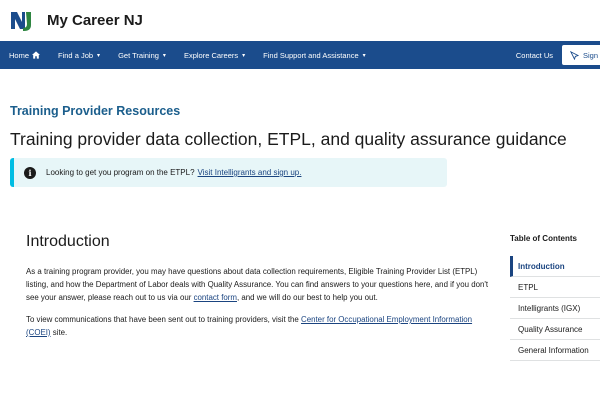 This screenshot has height=400, width=600. I want to click on toc-item-introduction: Introduction, so click(555, 266).